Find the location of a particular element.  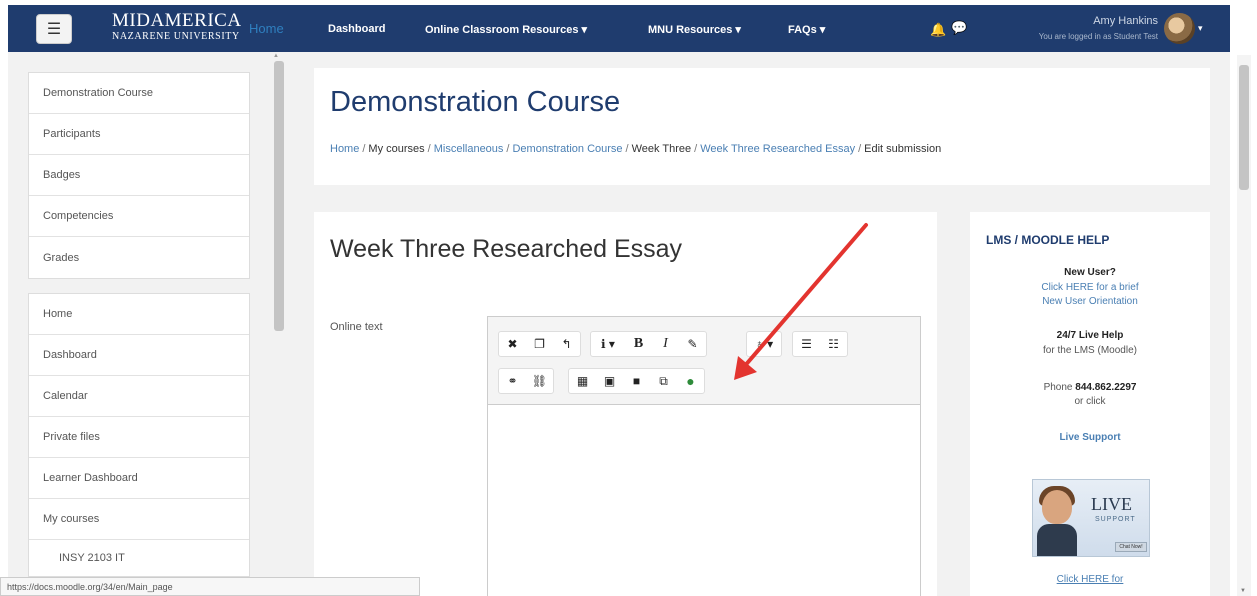

embed-icon: ▦ is located at coordinates (582, 381).